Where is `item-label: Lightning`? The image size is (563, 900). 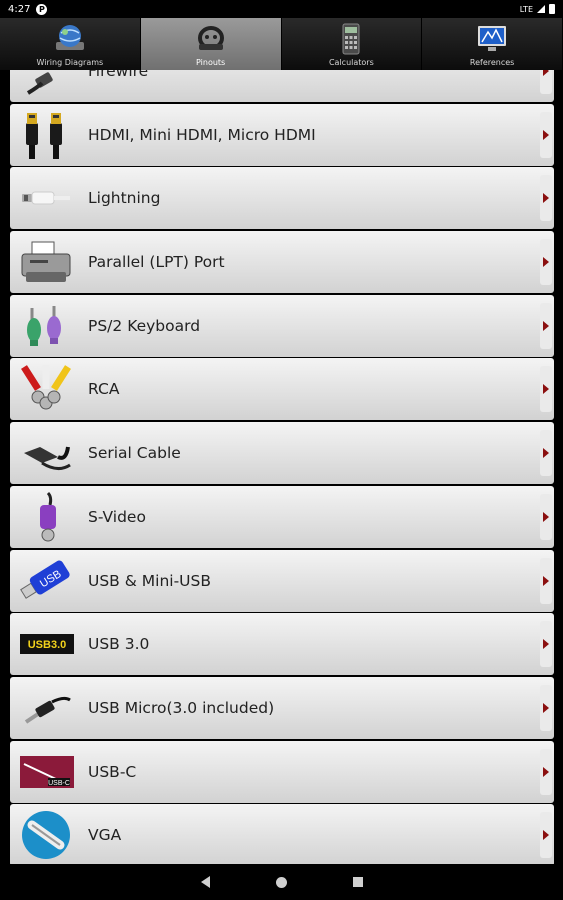
item-label: Lightning is located at coordinates (124, 198).